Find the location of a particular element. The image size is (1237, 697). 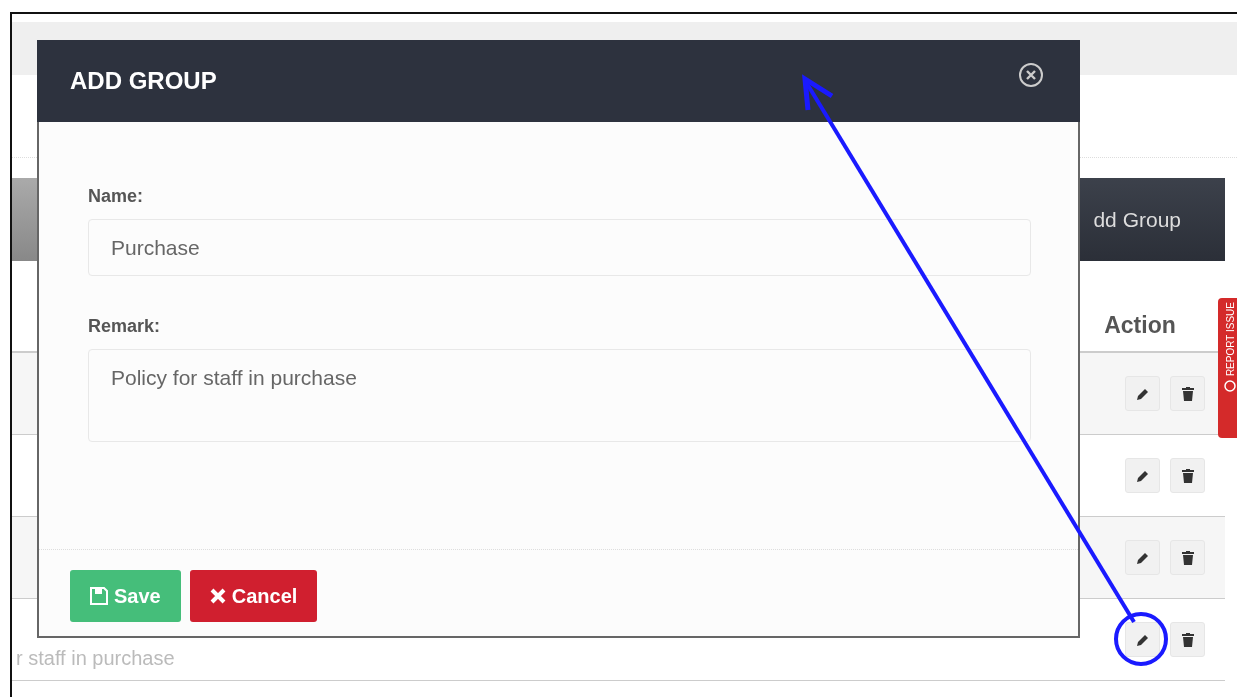

name-field: Purchase is located at coordinates (559, 247).